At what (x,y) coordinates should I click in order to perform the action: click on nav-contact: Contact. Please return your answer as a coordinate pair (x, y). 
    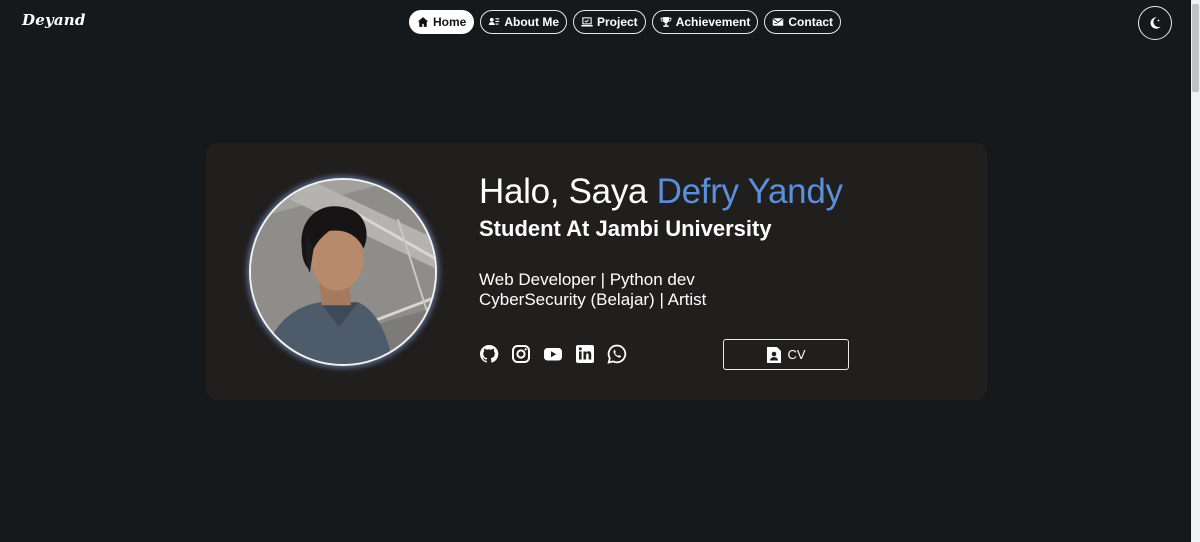
    Looking at the image, I should click on (803, 22).